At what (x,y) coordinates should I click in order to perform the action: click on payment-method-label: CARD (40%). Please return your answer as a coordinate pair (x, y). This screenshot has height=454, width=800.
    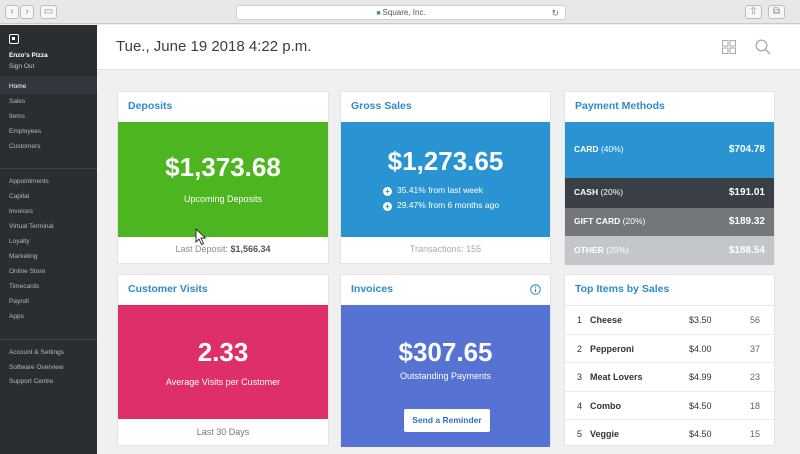
    Looking at the image, I should click on (599, 149).